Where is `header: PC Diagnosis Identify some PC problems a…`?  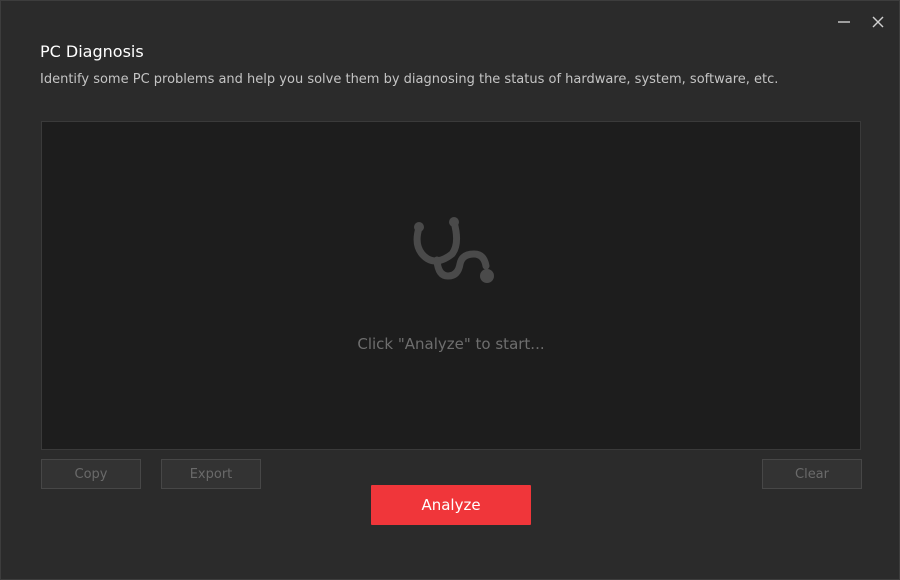 header: PC Diagnosis Identify some PC problems a… is located at coordinates (409, 65).